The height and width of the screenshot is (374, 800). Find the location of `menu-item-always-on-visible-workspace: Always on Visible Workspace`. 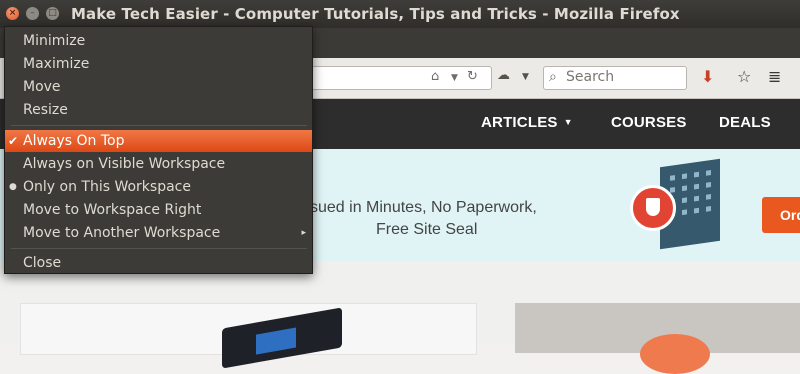

menu-item-always-on-visible-workspace: Always on Visible Workspace is located at coordinates (158, 164).